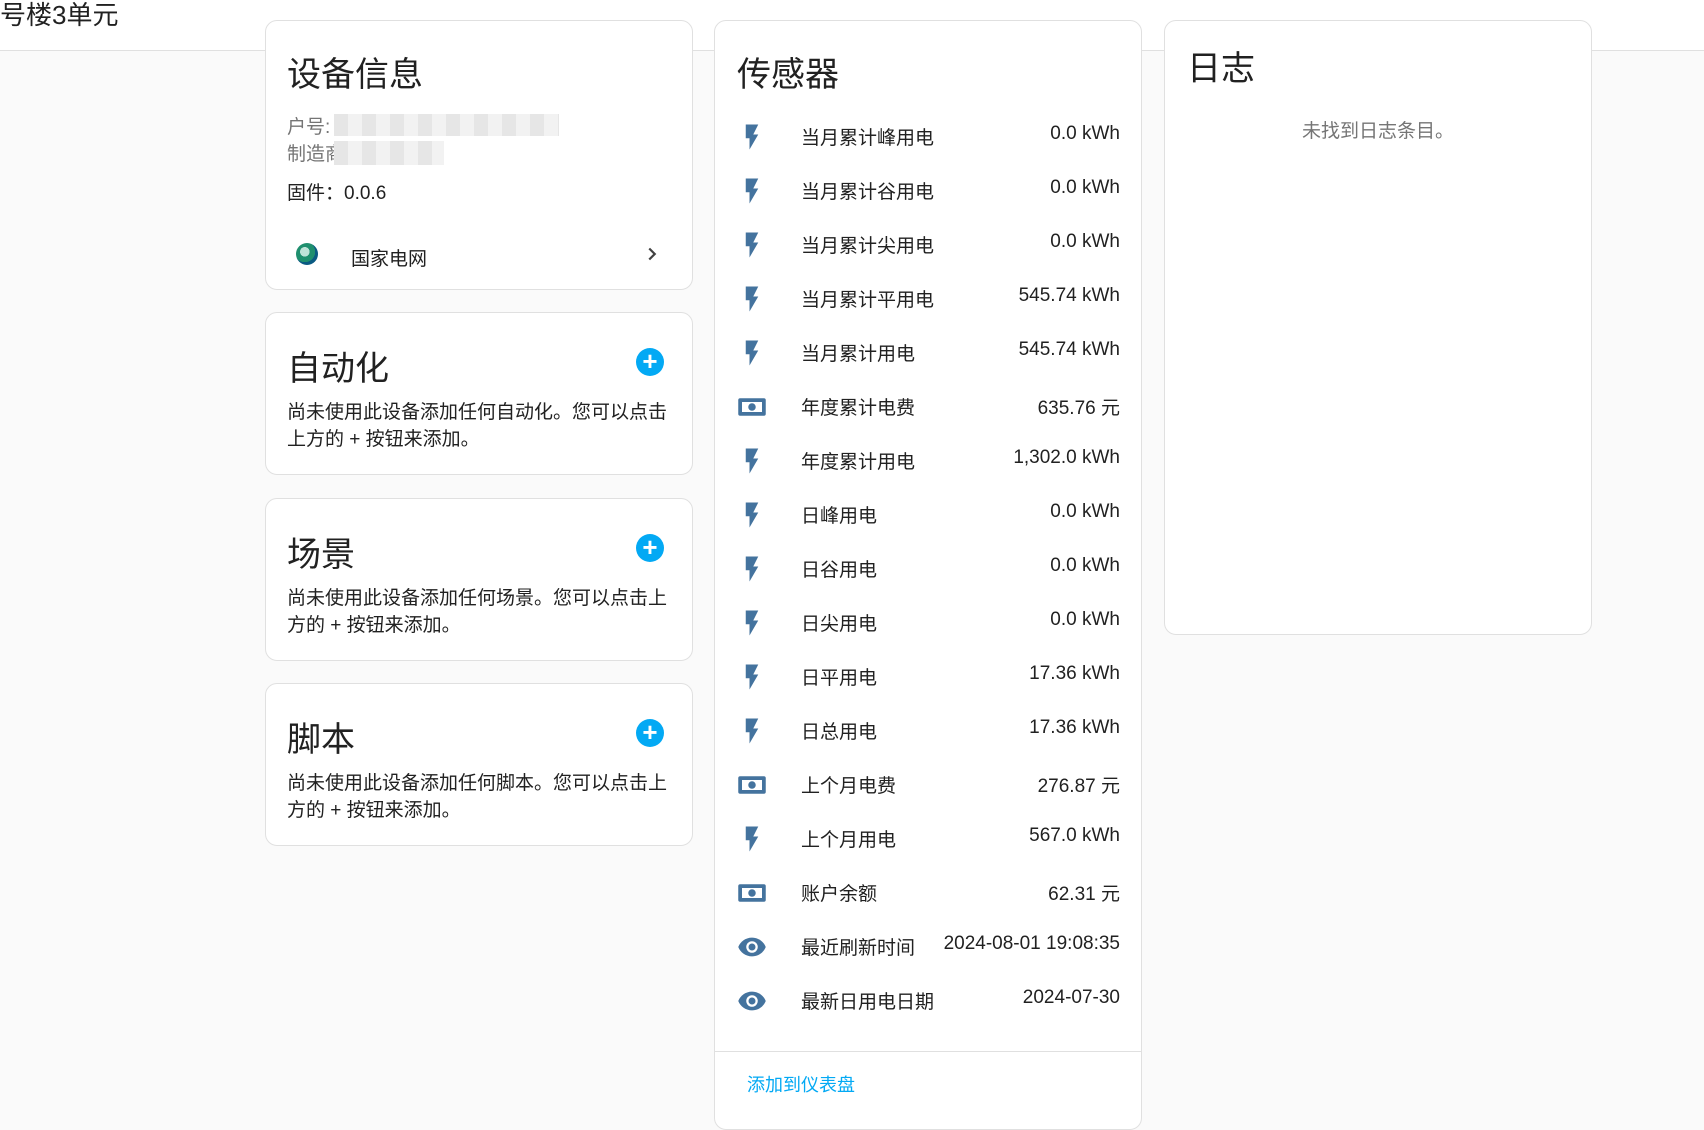 The width and height of the screenshot is (1704, 1130). What do you see at coordinates (477, 797) in the screenshot?
I see `script-description: 尚未使用此设备添加任何脚本。您可以点击上方的 + 按钮来添加。` at bounding box center [477, 797].